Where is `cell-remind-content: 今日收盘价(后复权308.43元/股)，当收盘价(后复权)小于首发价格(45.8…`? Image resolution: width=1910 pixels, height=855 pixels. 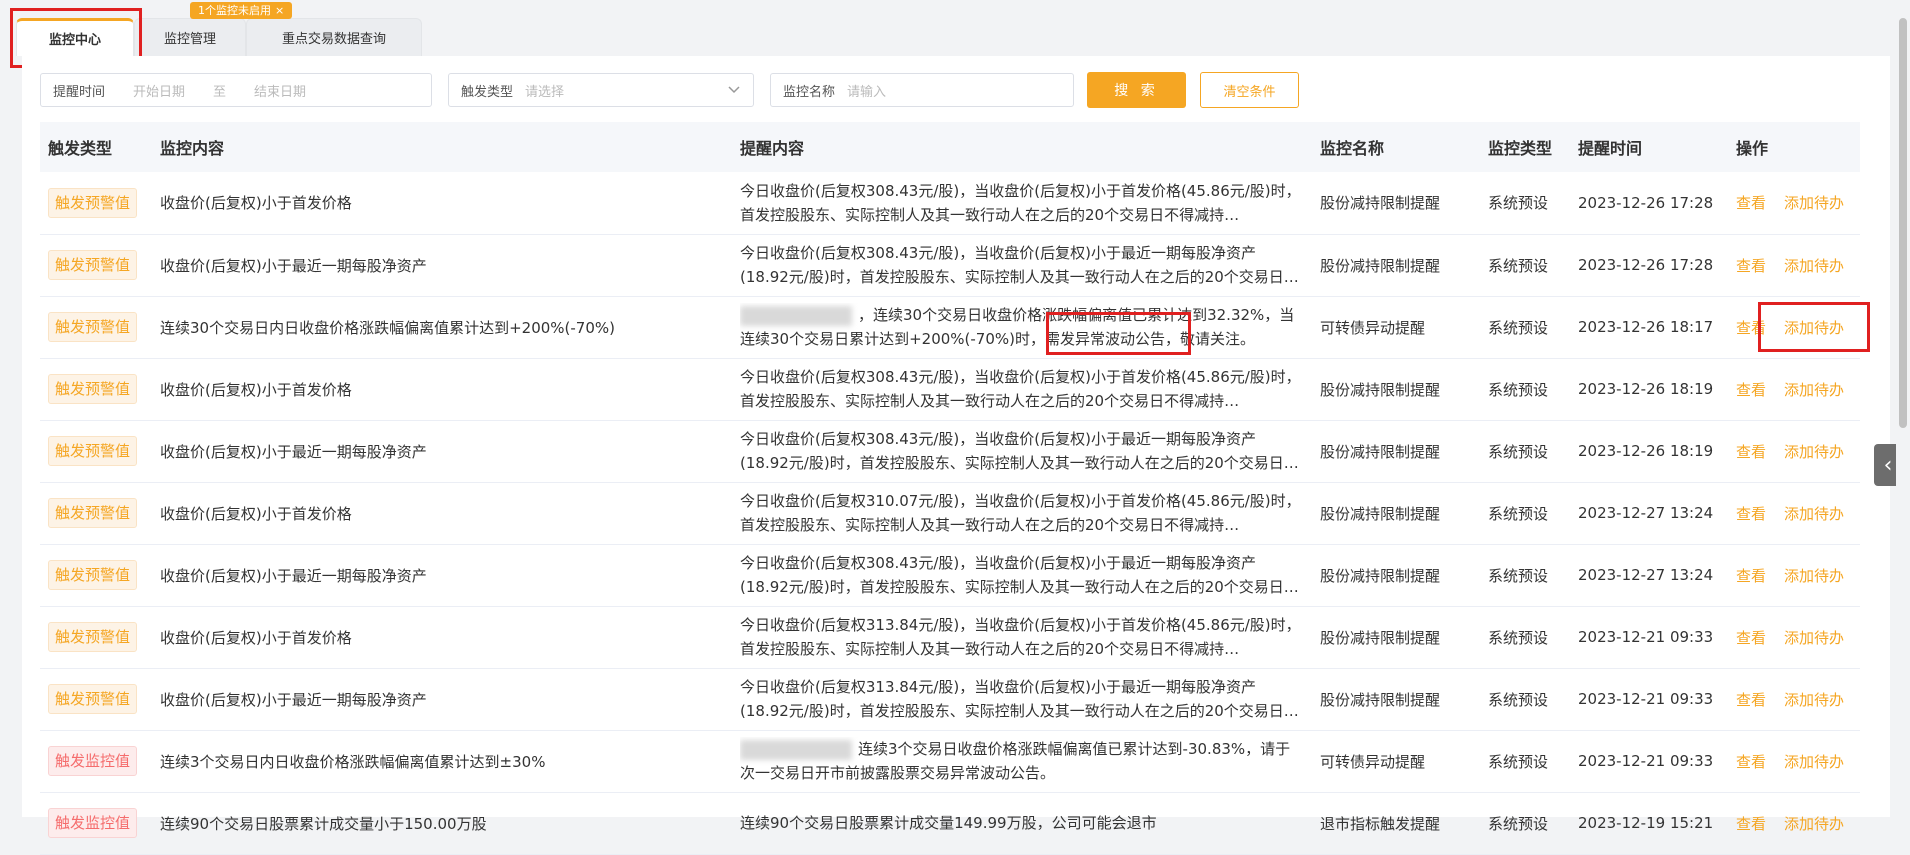 cell-remind-content: 今日收盘价(后复权308.43元/股)，当收盘价(后复权)小于首发价格(45.8… is located at coordinates (1022, 389).